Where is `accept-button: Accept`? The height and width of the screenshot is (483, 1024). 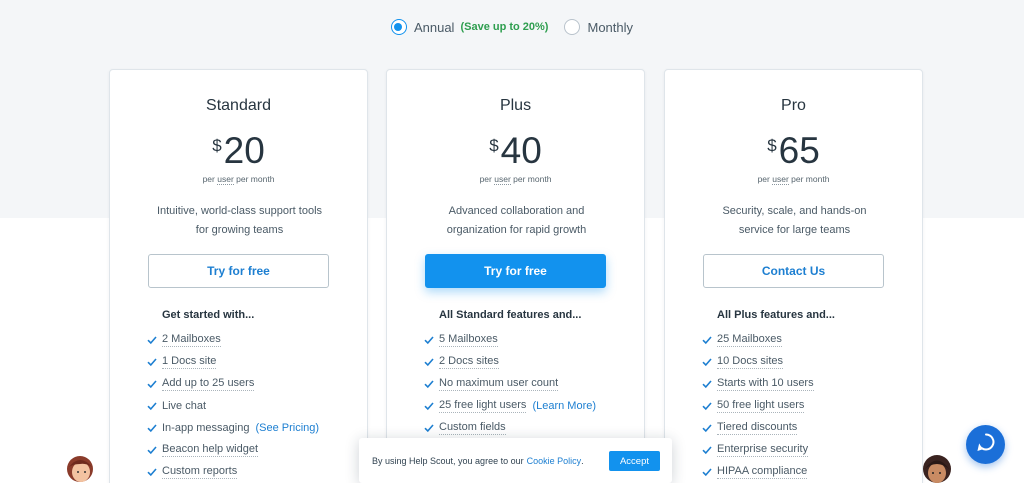
accept-button: Accept is located at coordinates (634, 461).